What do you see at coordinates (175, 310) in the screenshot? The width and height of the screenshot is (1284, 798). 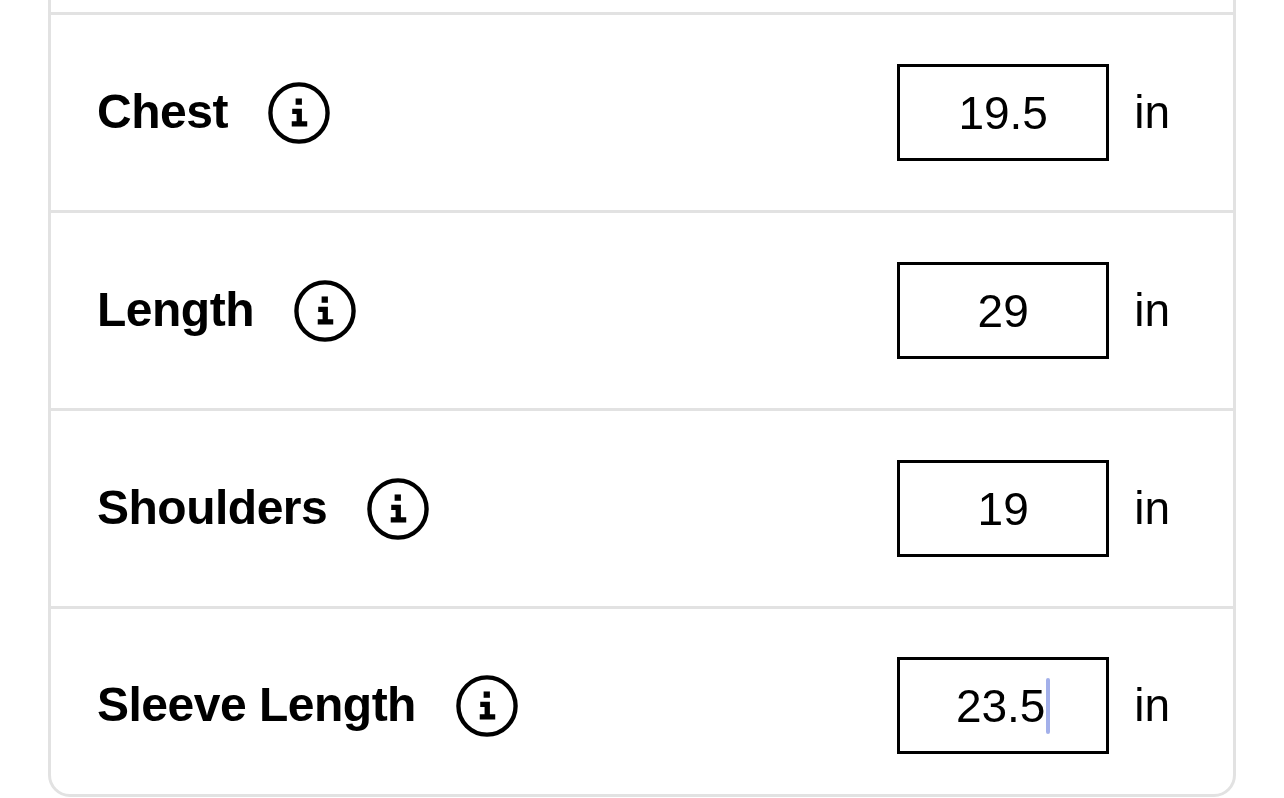 I see `measurement-label: Length` at bounding box center [175, 310].